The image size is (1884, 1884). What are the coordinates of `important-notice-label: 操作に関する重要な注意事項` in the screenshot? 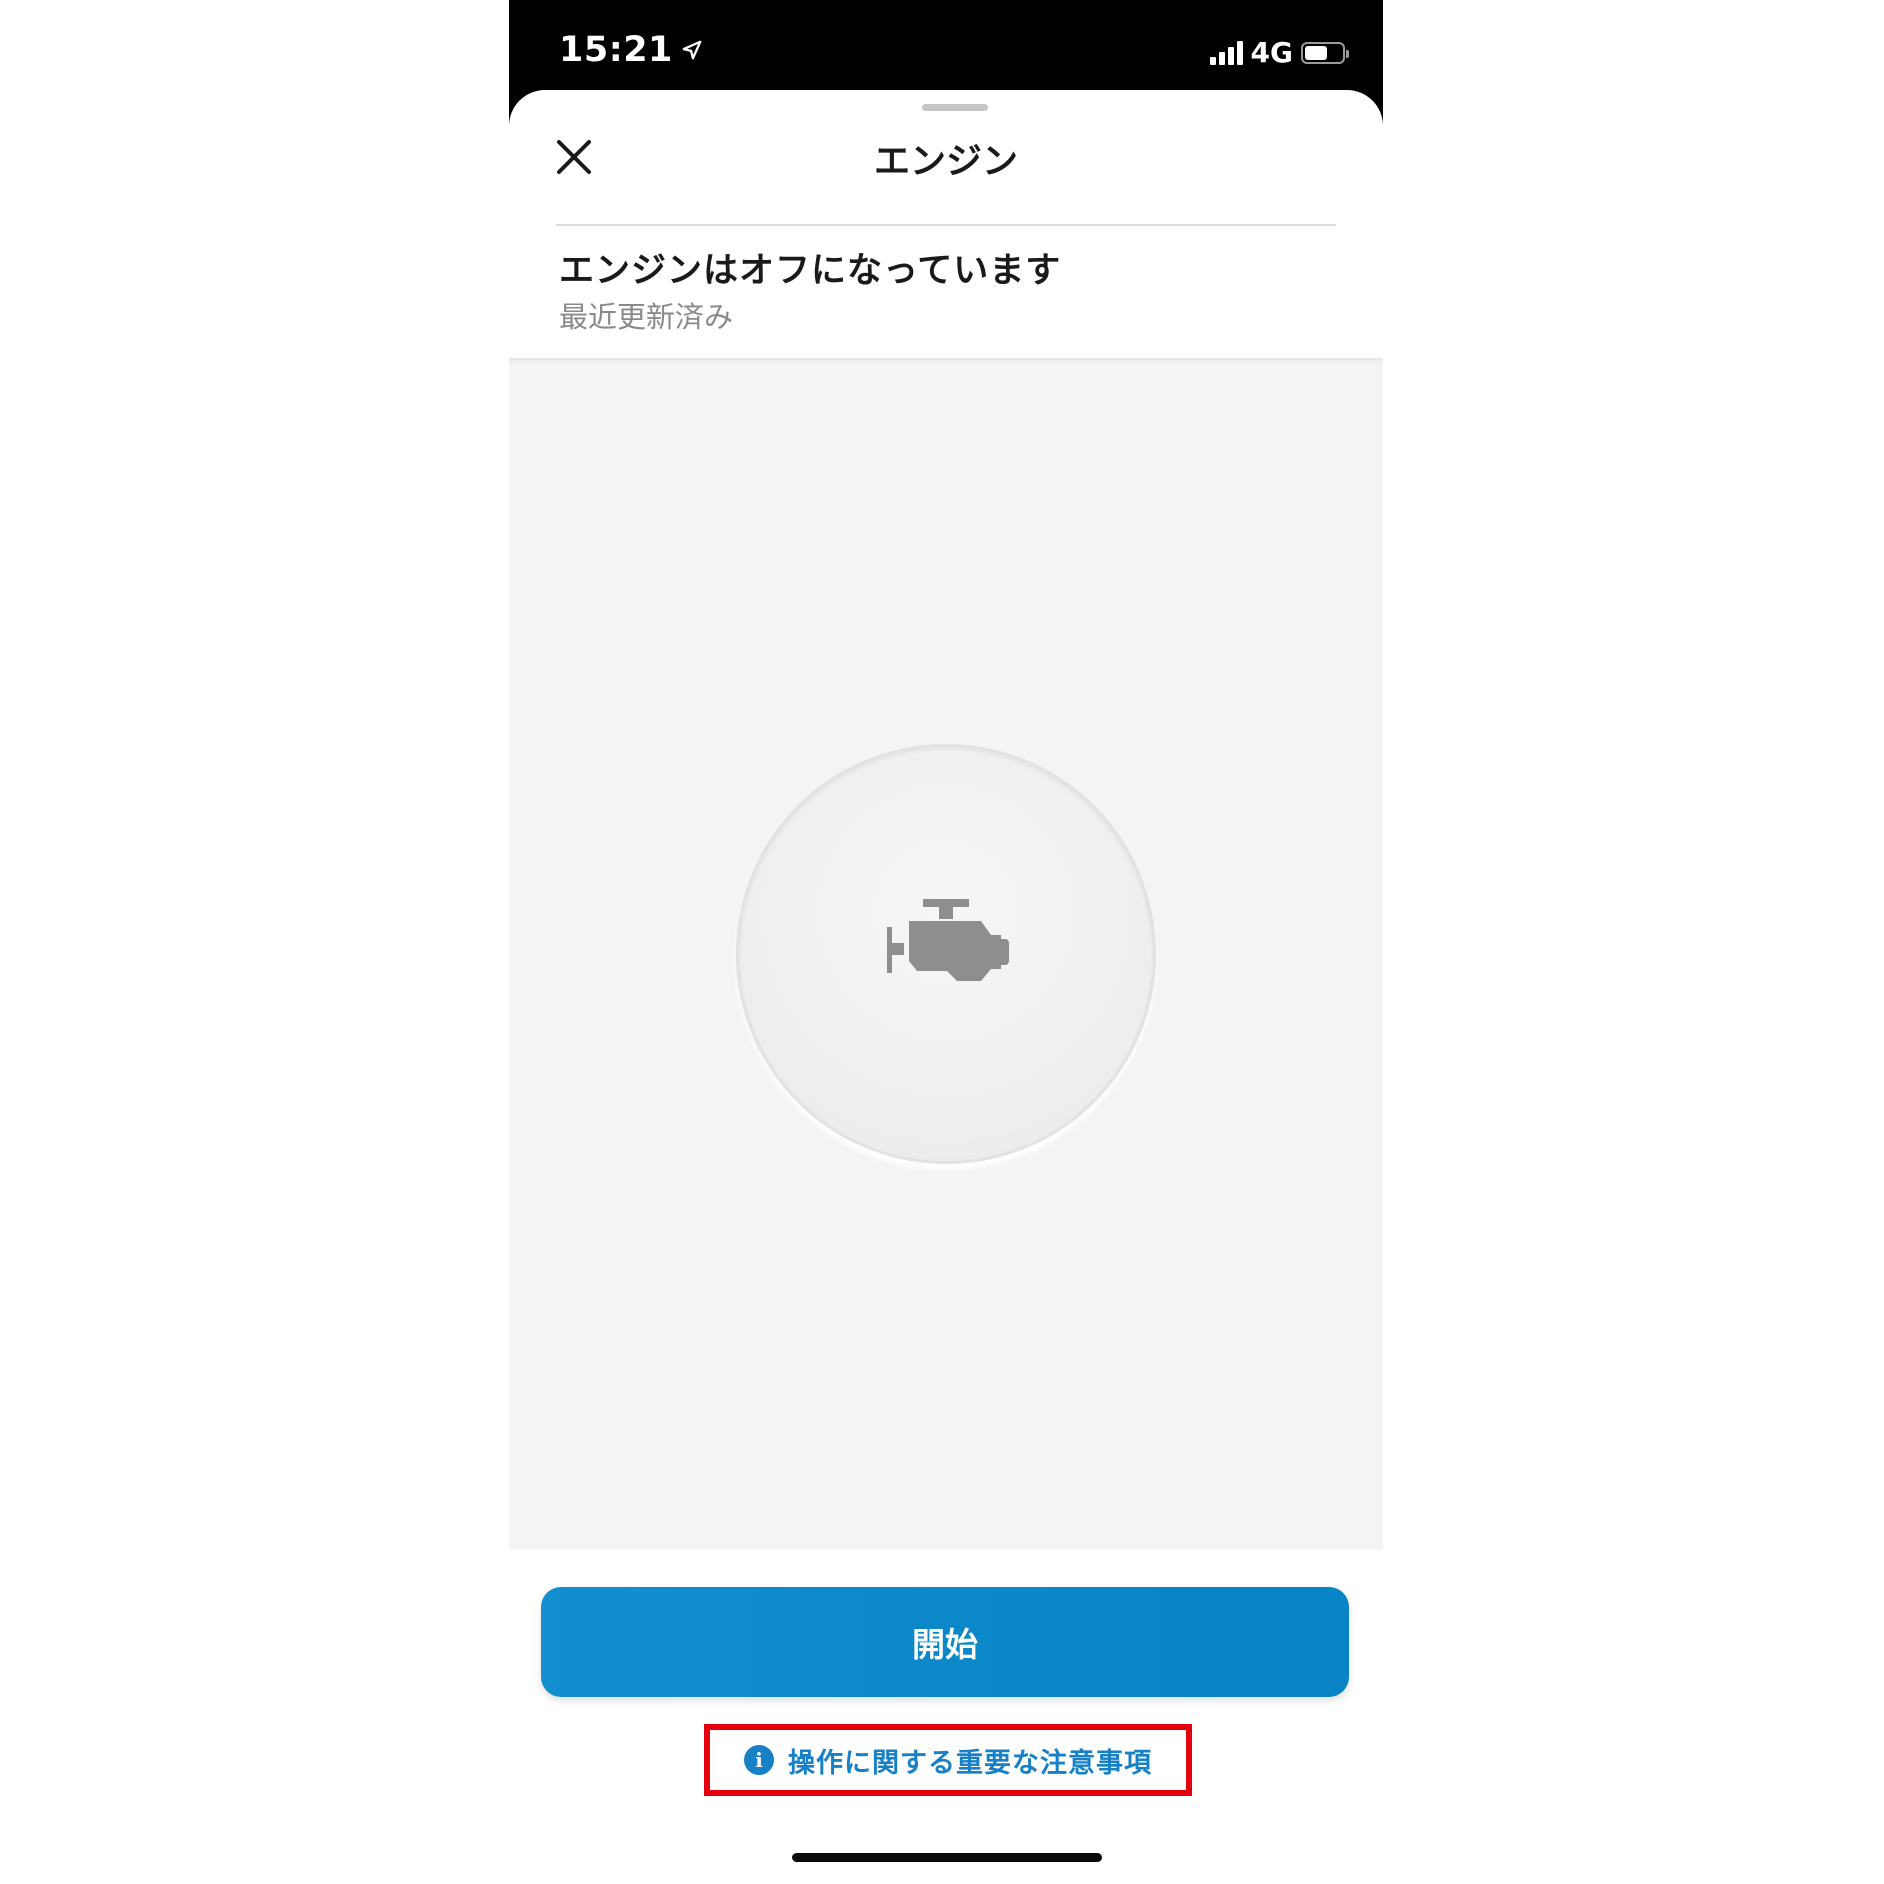 It's located at (970, 1763).